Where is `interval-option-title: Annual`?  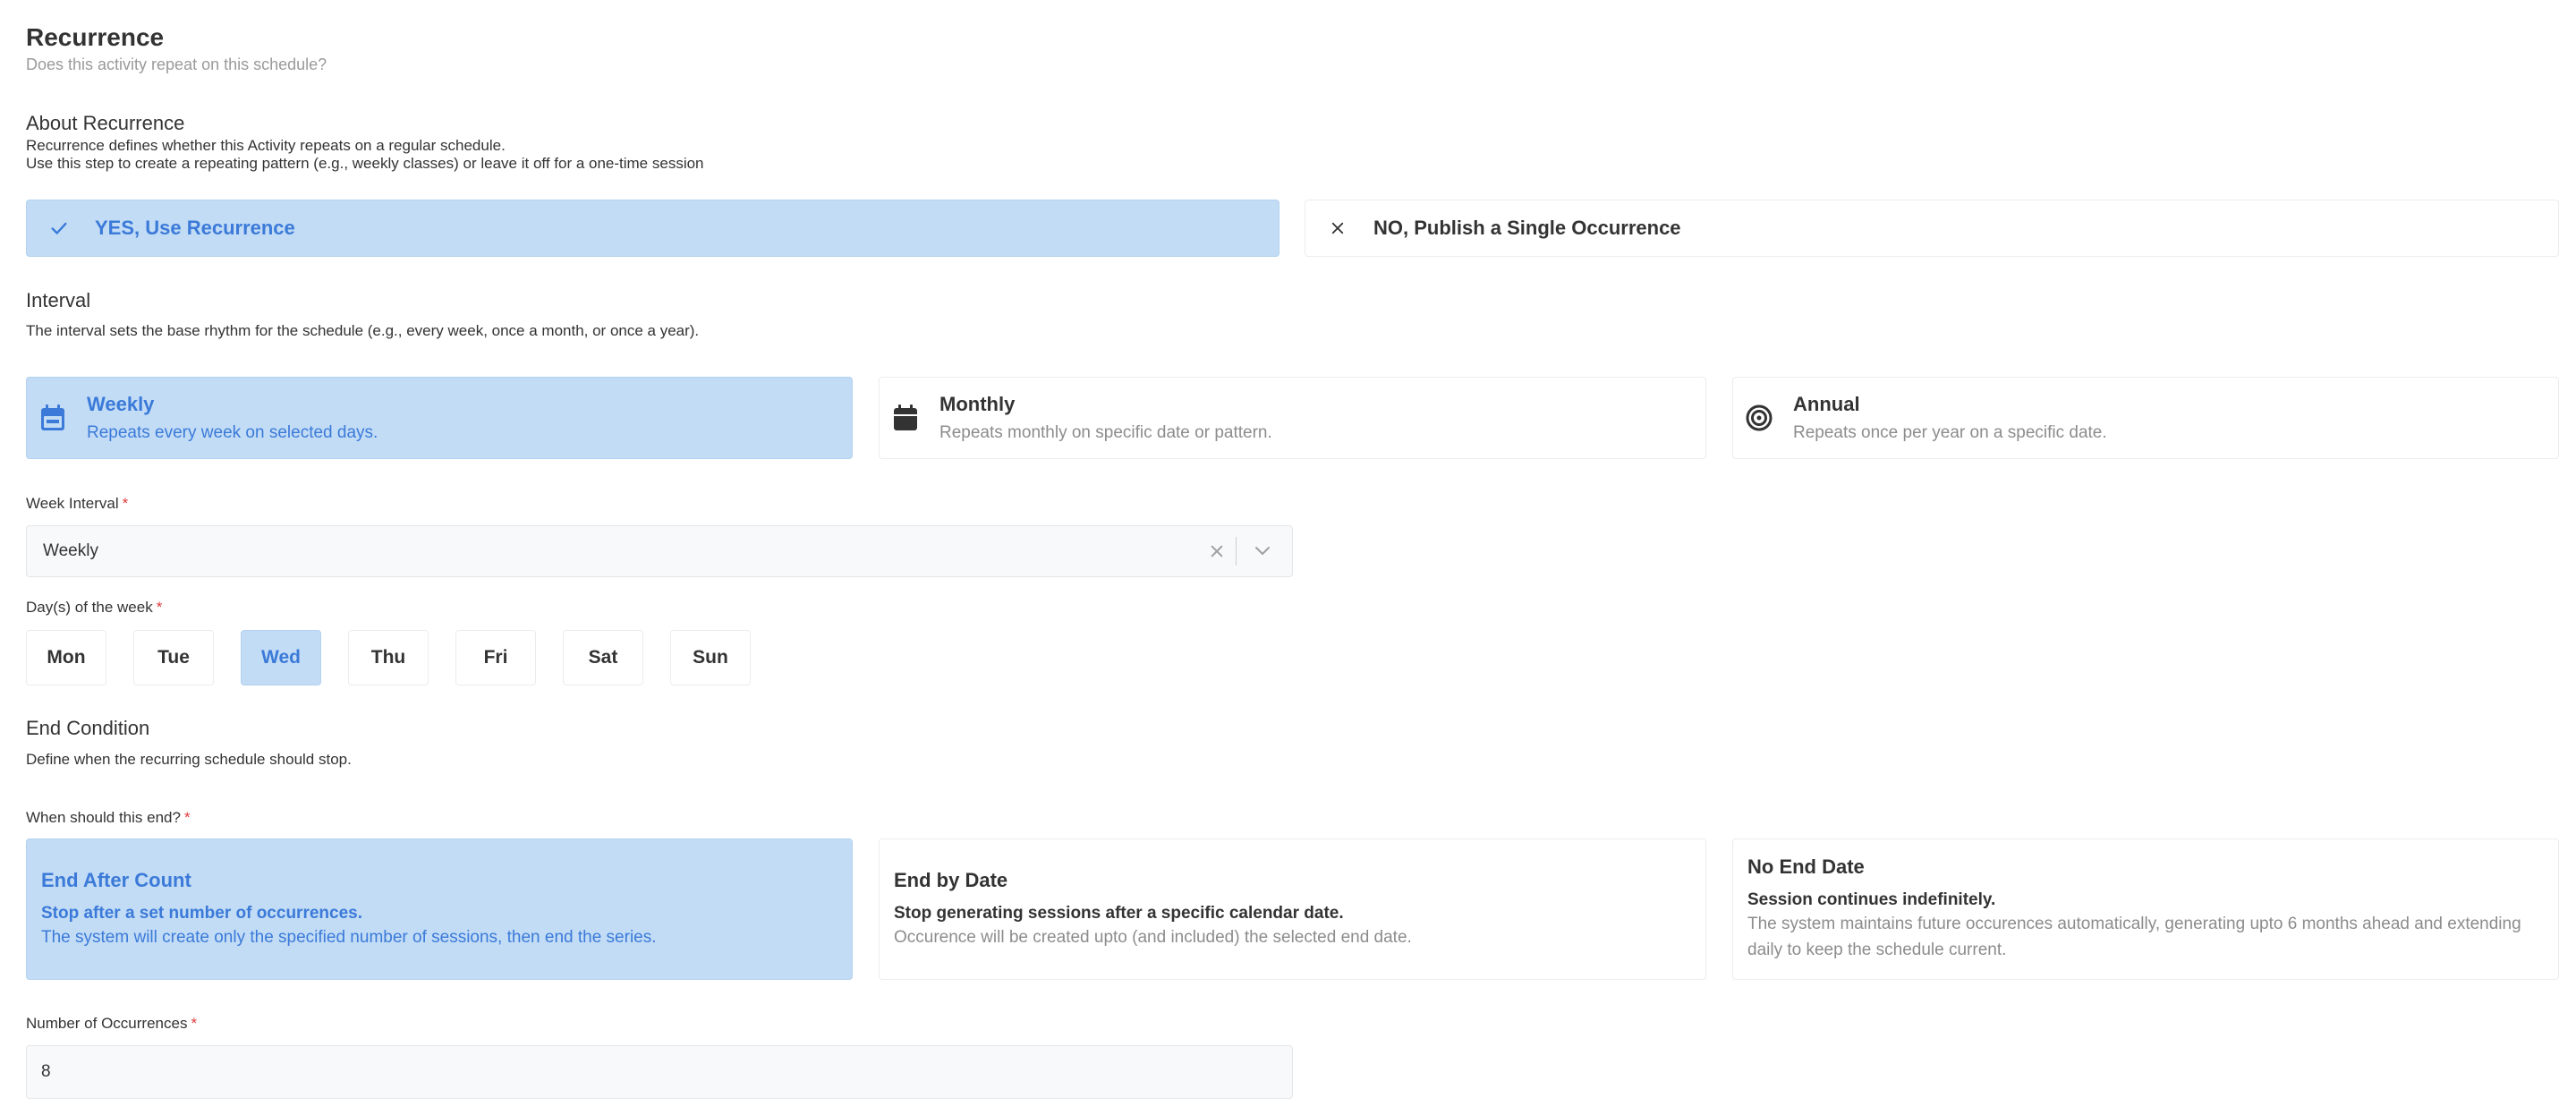 interval-option-title: Annual is located at coordinates (1826, 404).